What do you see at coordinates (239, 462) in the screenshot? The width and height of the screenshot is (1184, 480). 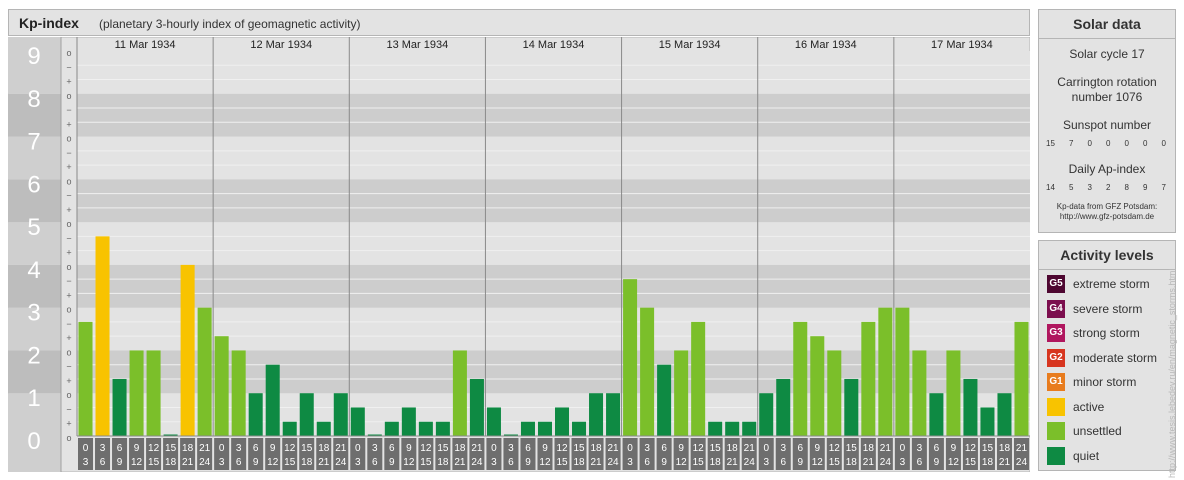 I see `x-tick-label-end: 6` at bounding box center [239, 462].